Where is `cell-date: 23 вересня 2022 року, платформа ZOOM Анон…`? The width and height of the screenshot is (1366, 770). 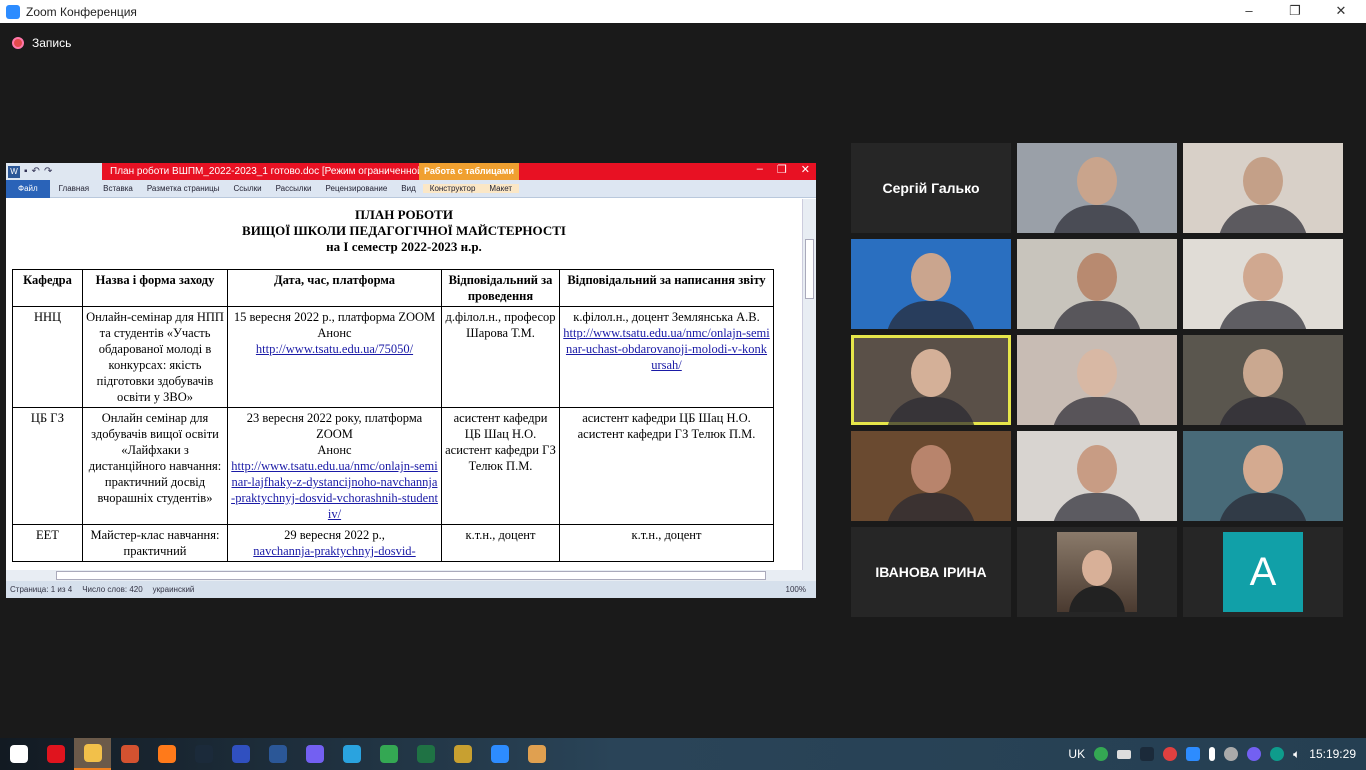 cell-date: 23 вересня 2022 року, платформа ZOOM Анон… is located at coordinates (334, 466).